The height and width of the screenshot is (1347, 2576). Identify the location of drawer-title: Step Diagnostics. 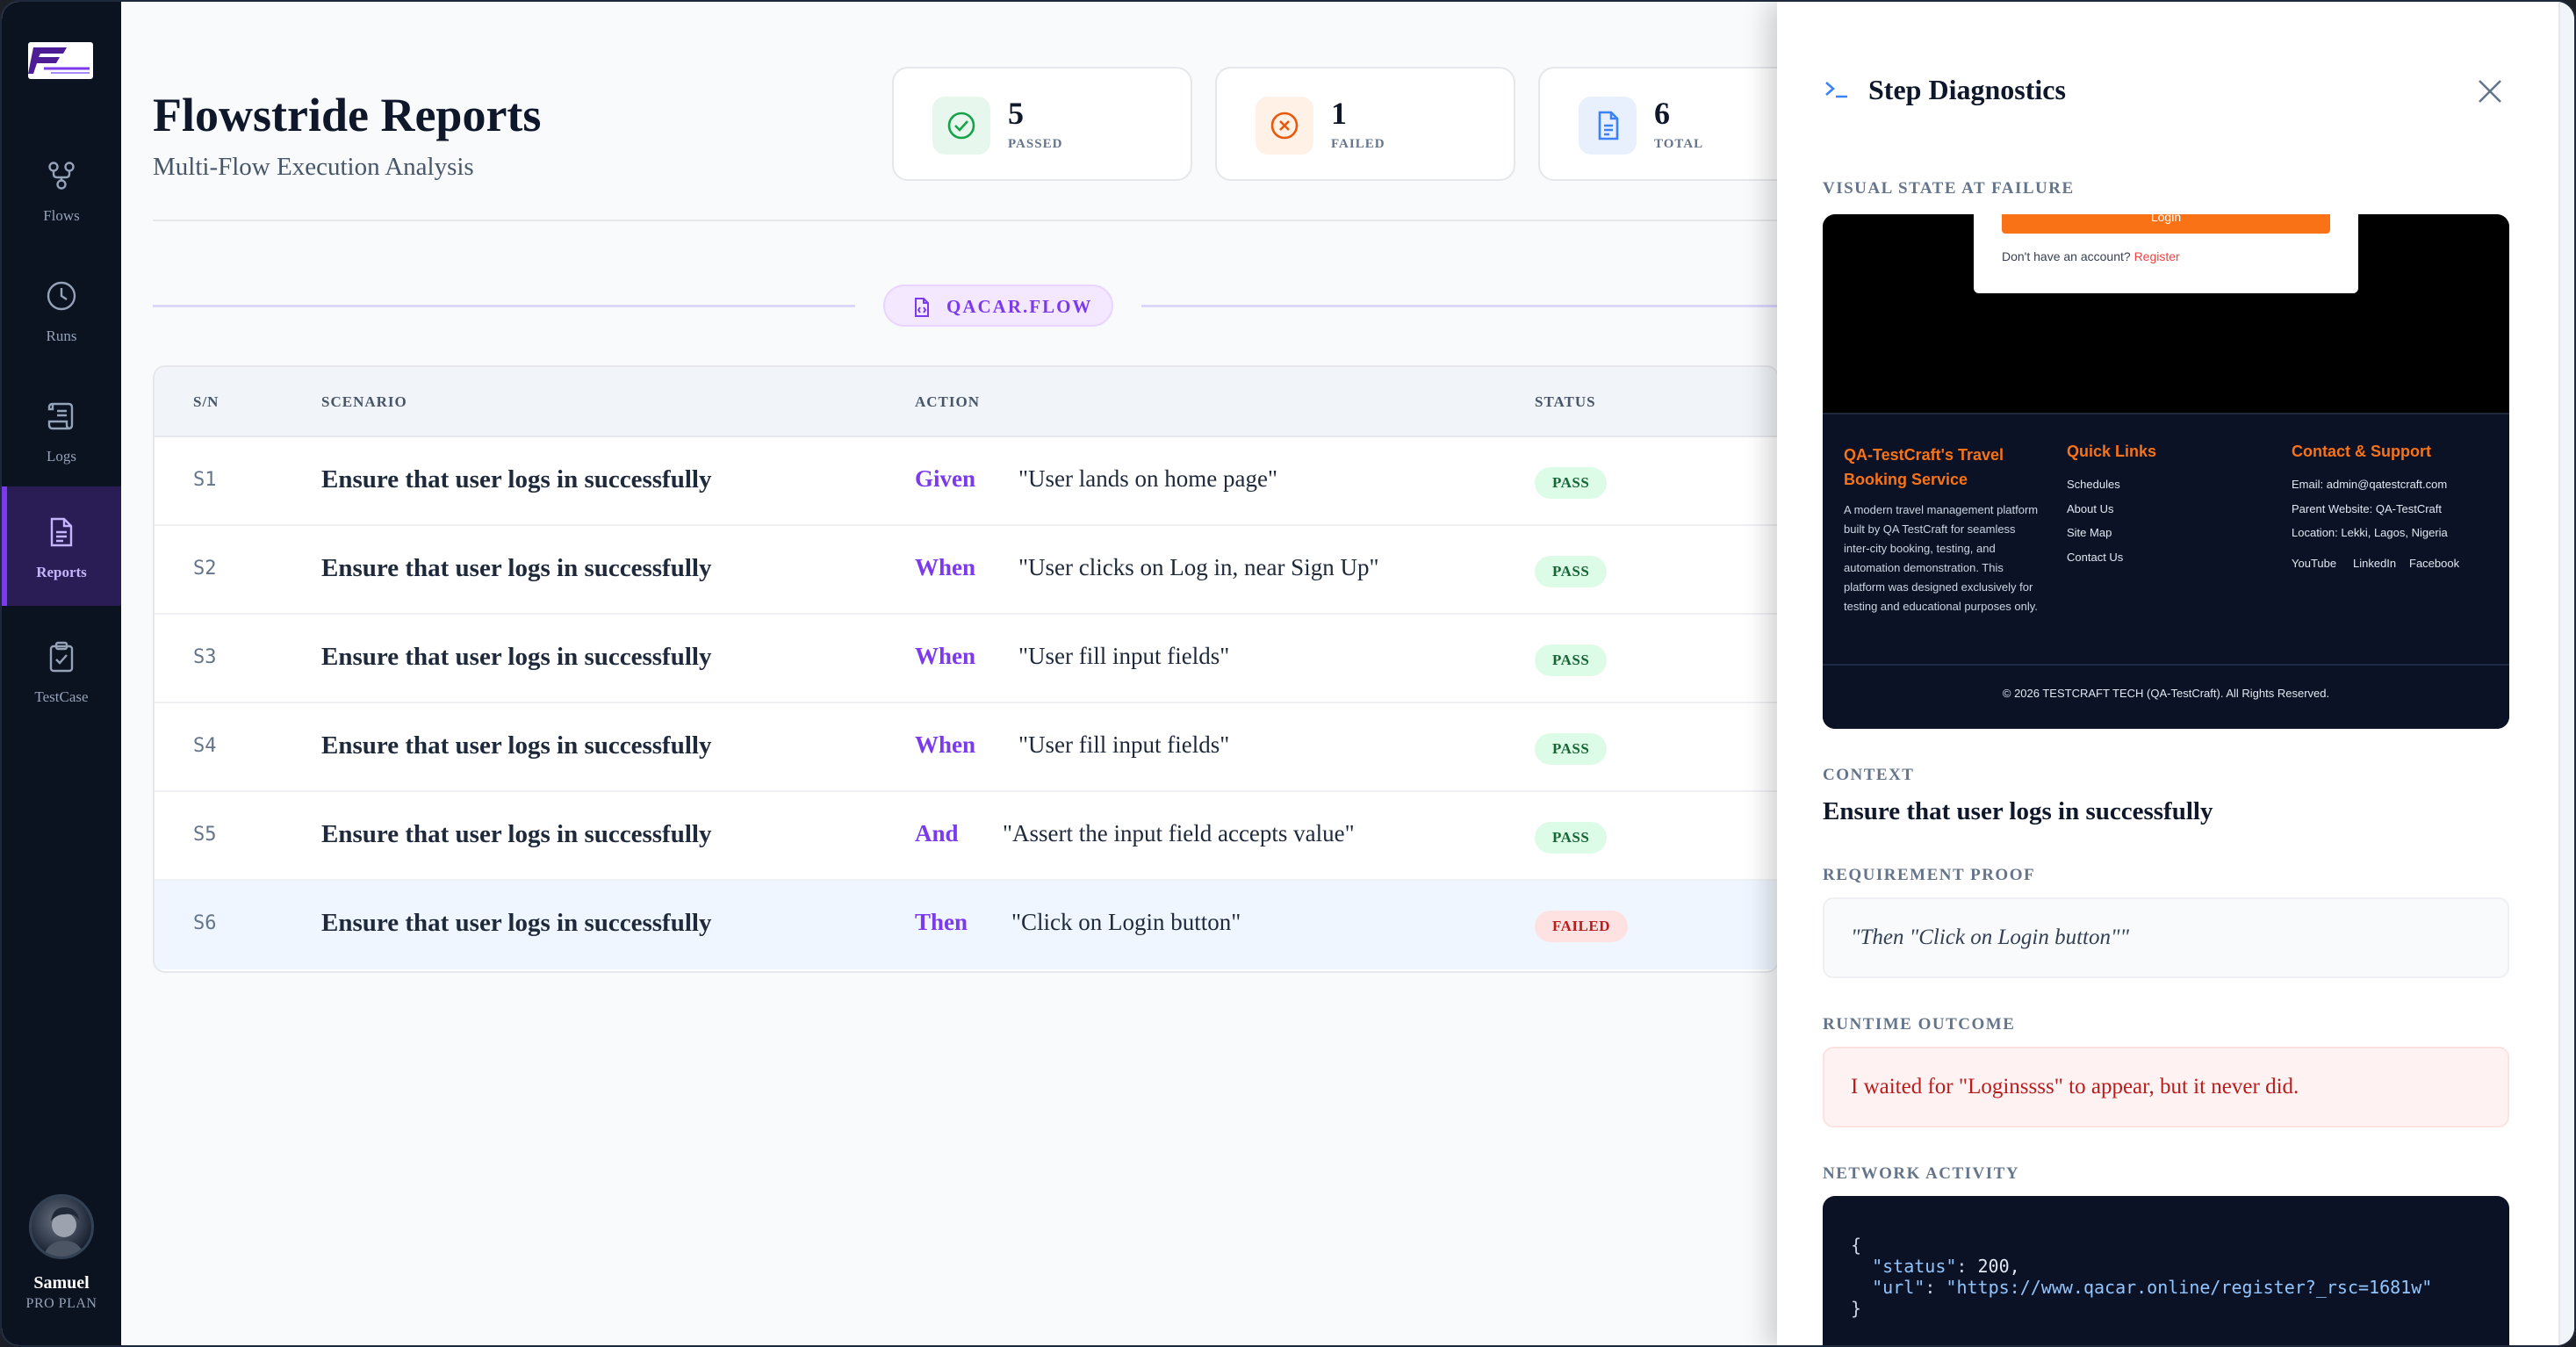
(1967, 89).